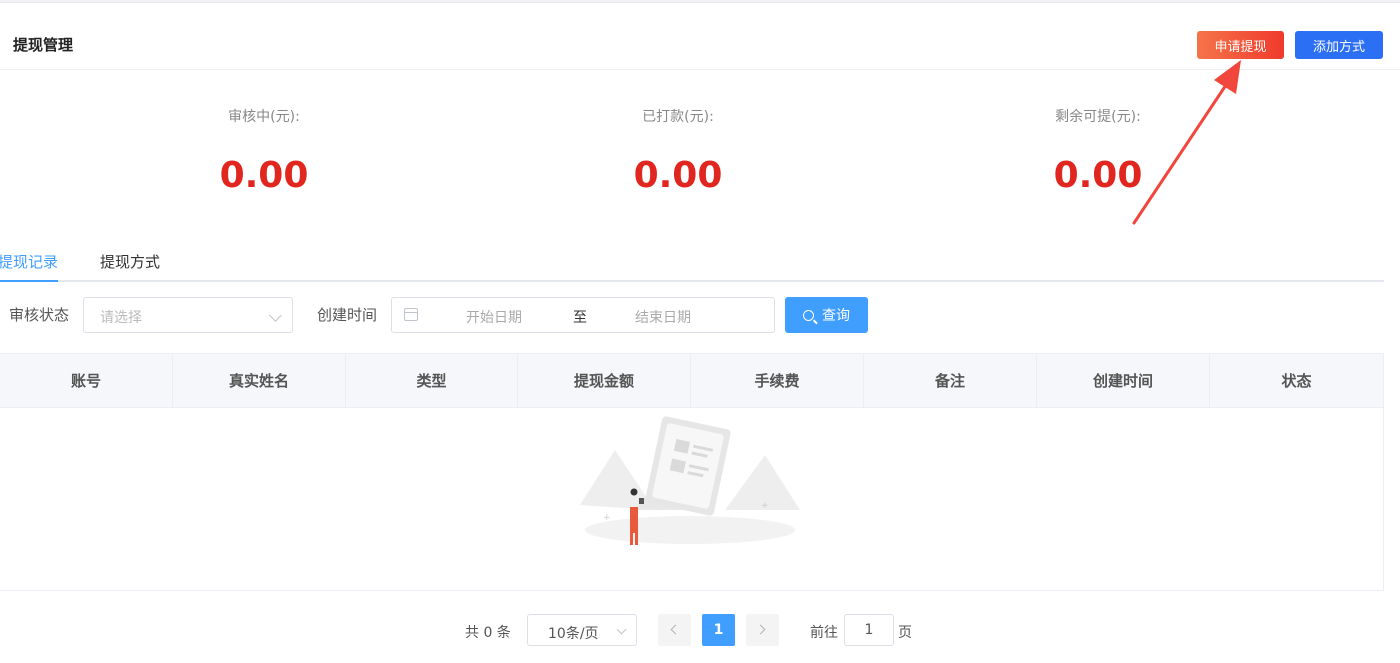 This screenshot has width=1400, height=663. I want to click on prev-page-button, so click(674, 630).